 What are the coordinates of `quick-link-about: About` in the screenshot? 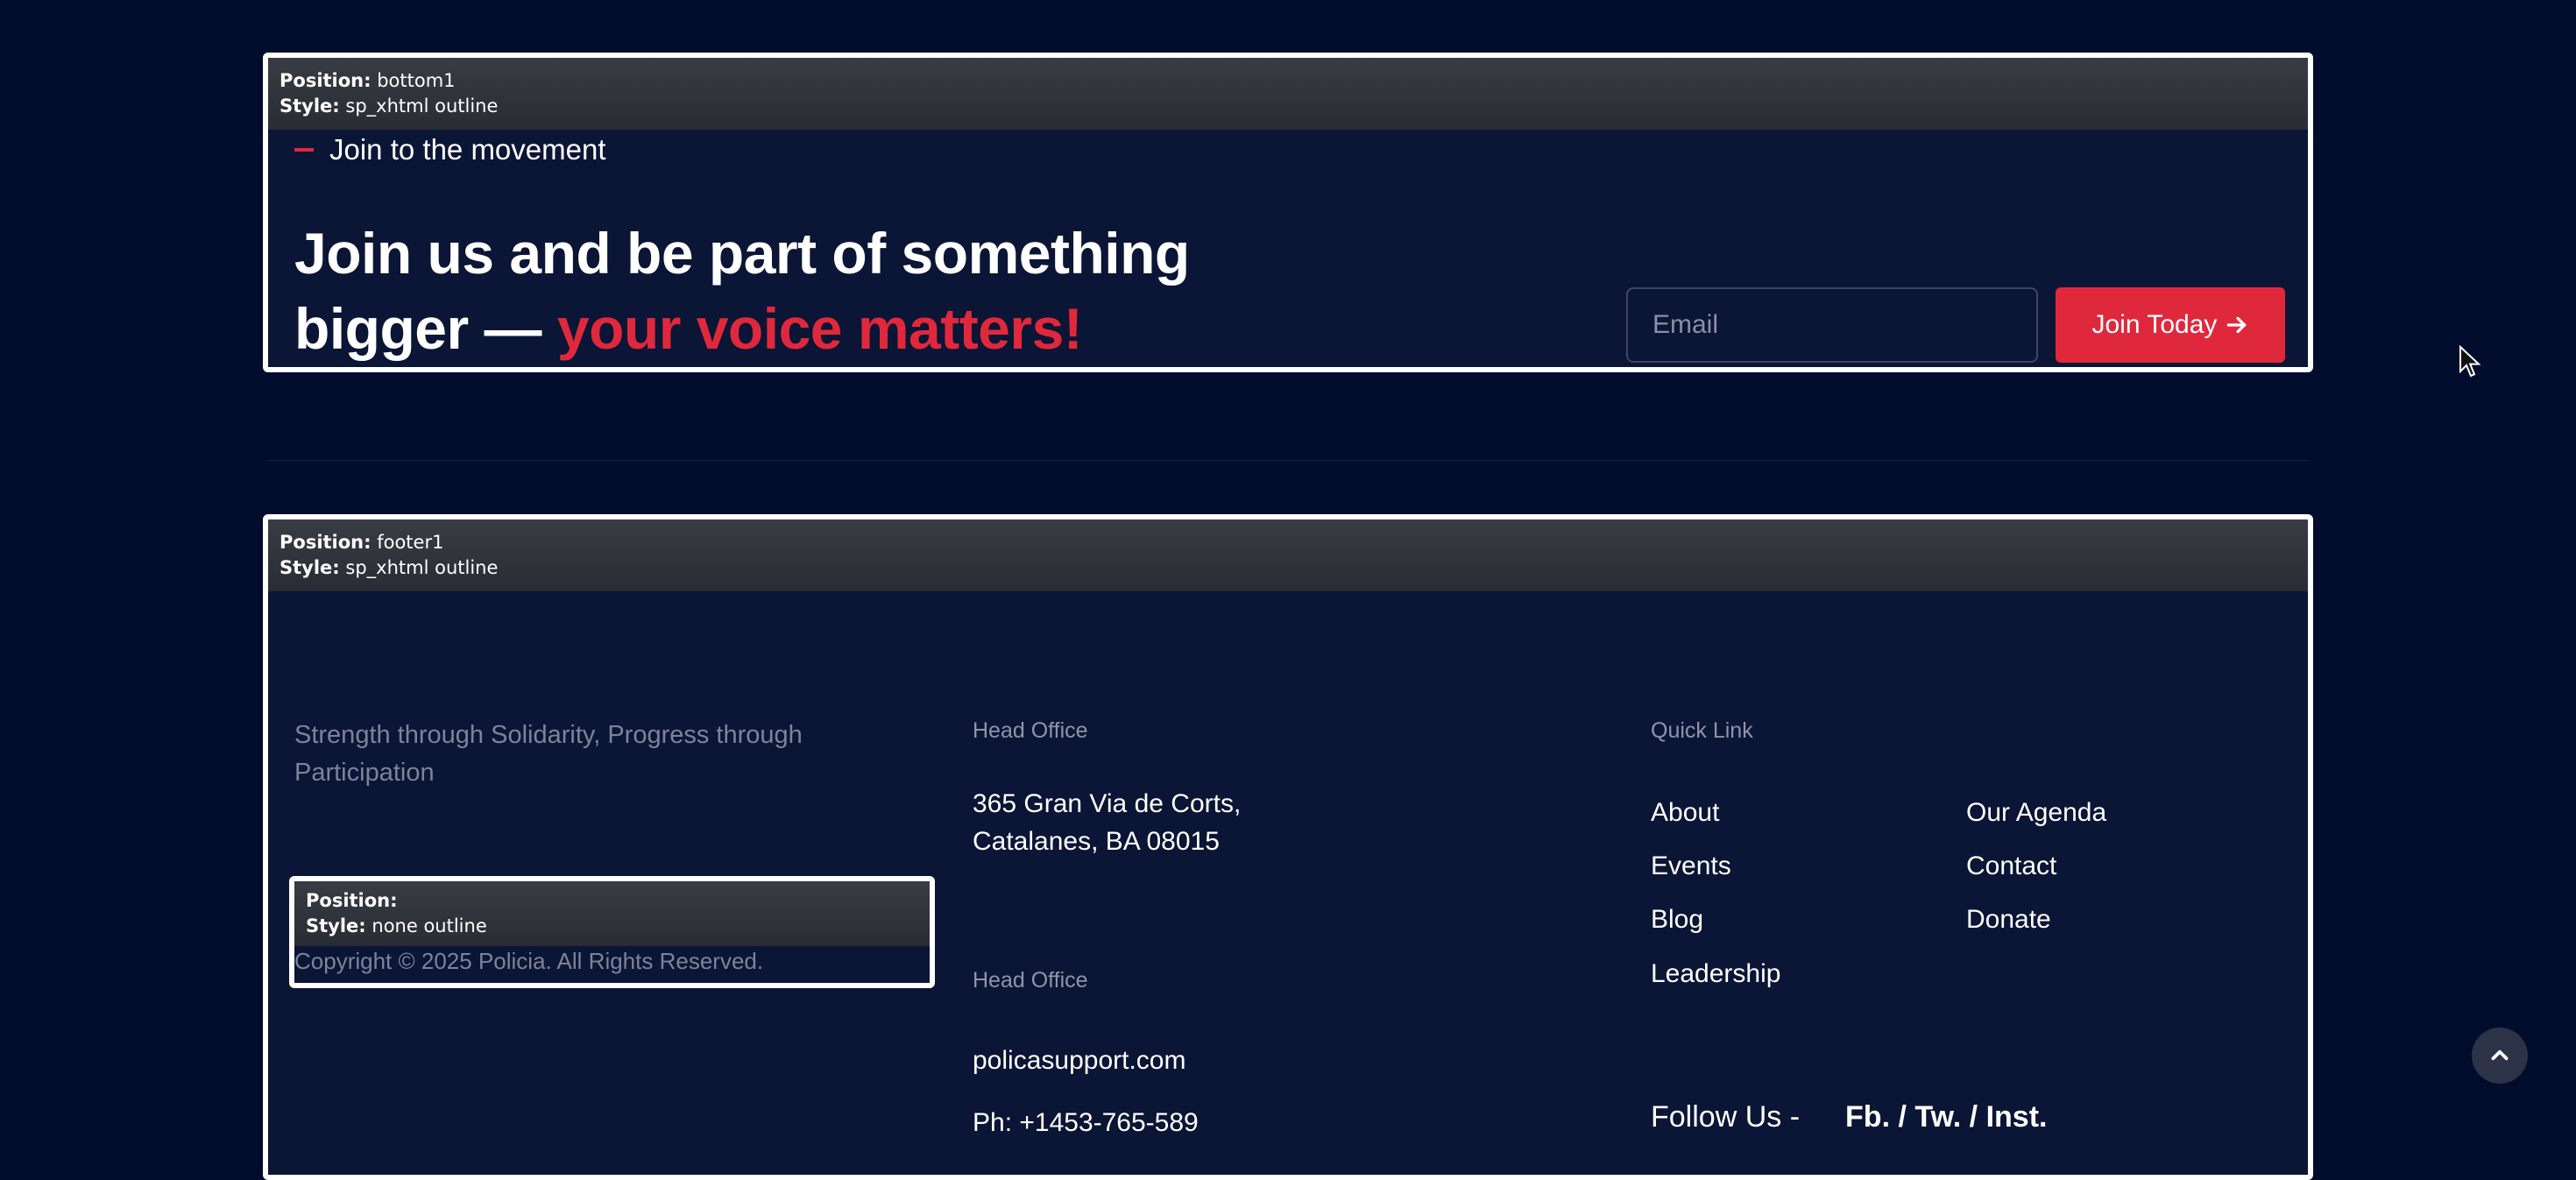 It's located at (1685, 813).